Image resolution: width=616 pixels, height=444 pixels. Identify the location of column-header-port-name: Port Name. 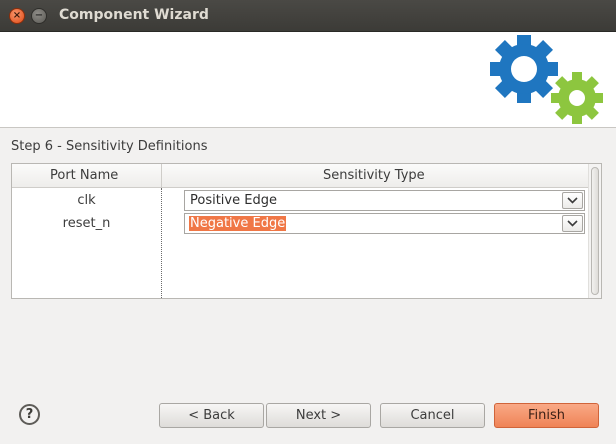
(84, 175).